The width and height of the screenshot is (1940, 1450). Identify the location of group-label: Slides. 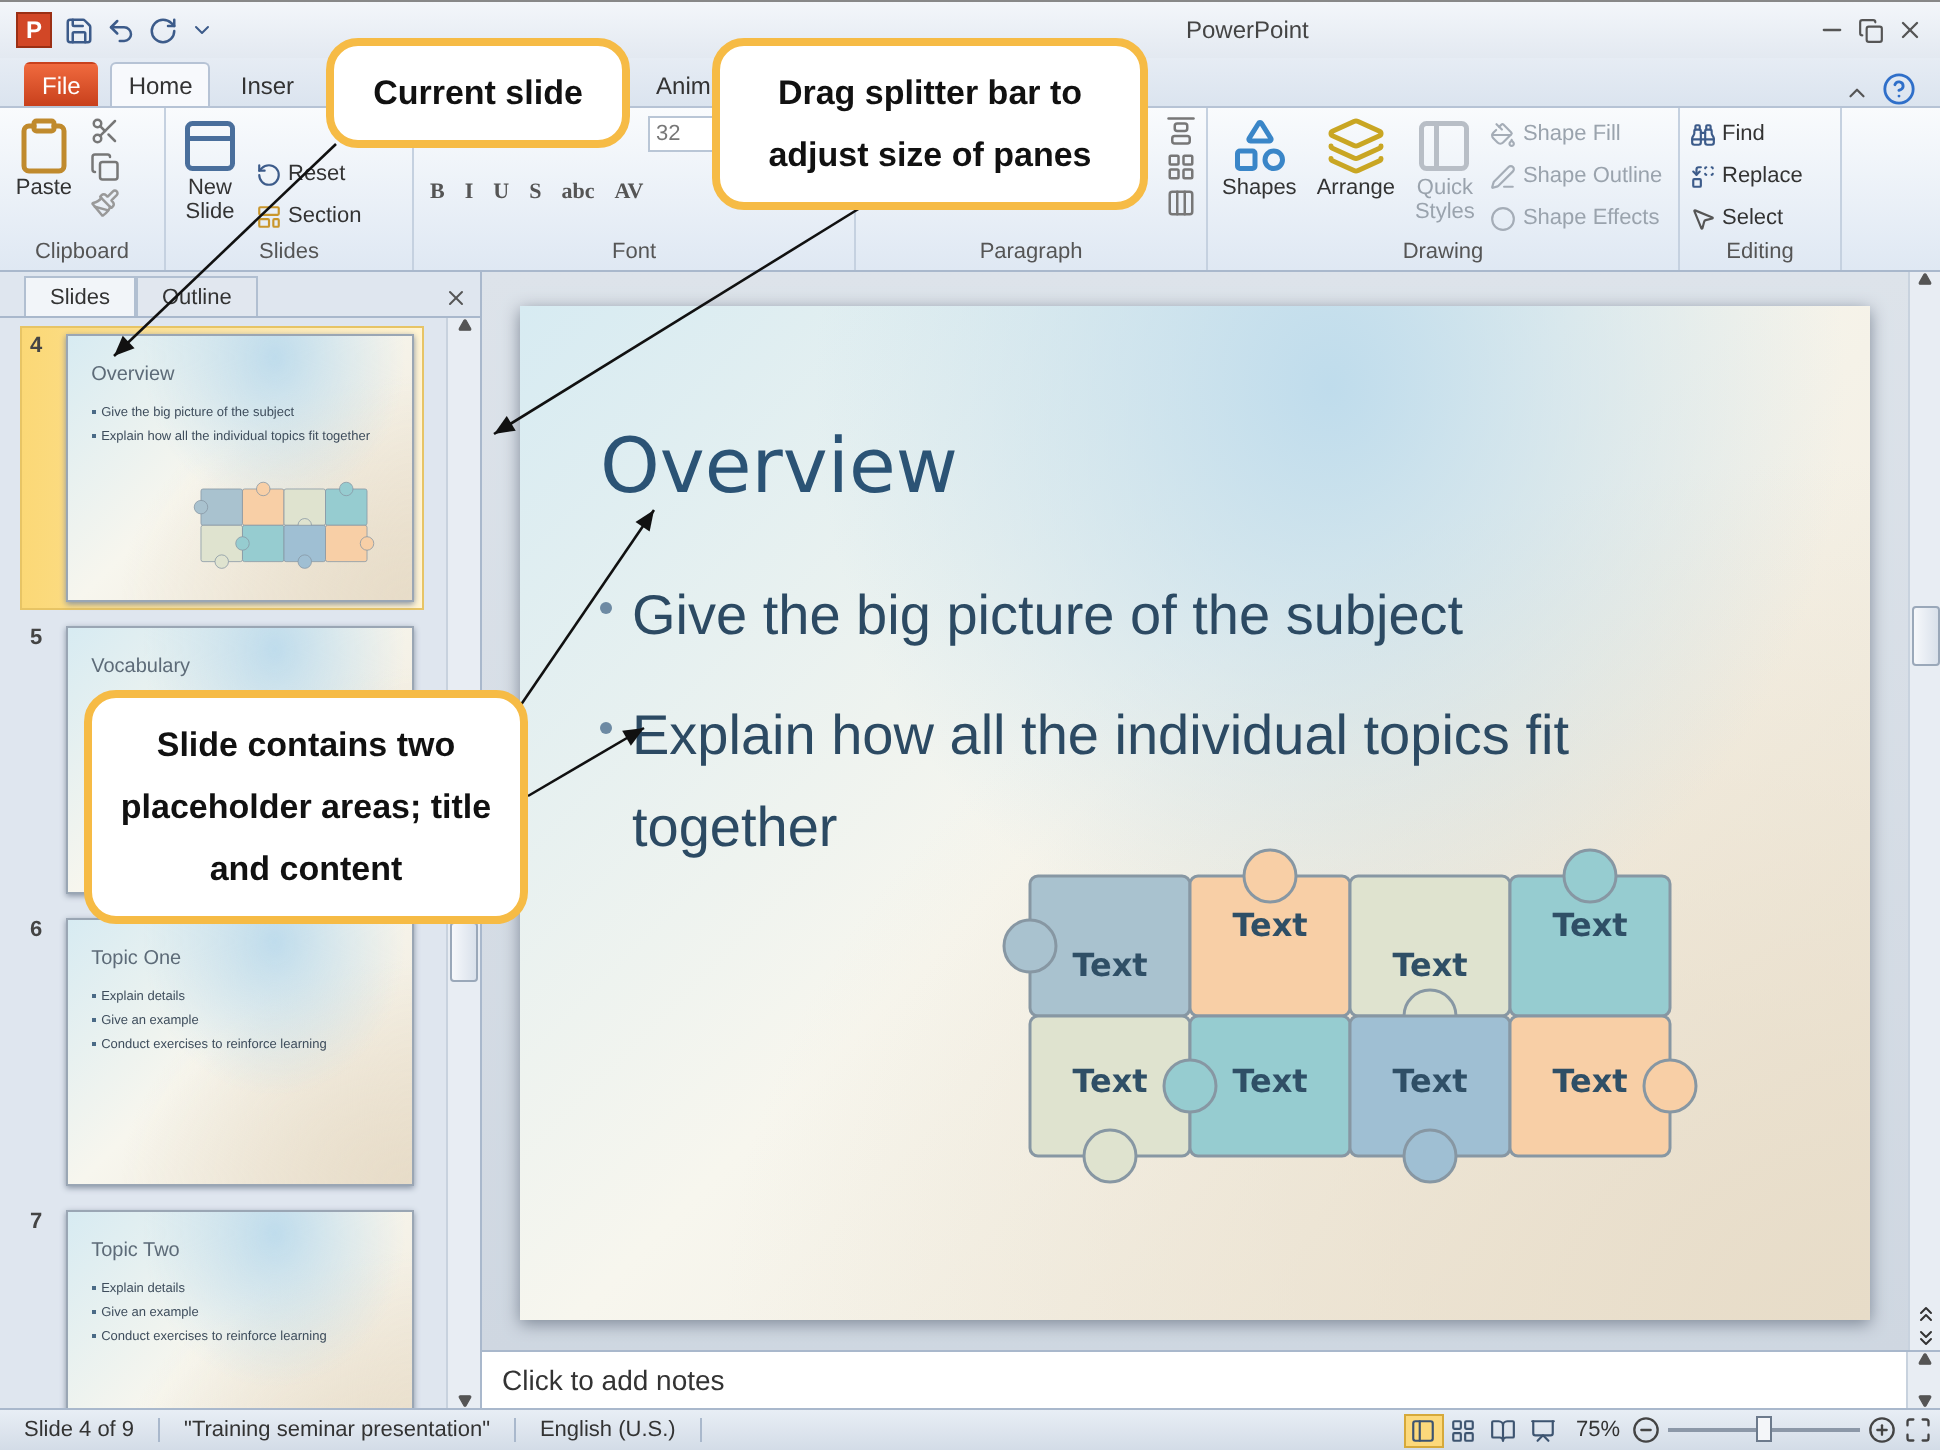
(289, 254).